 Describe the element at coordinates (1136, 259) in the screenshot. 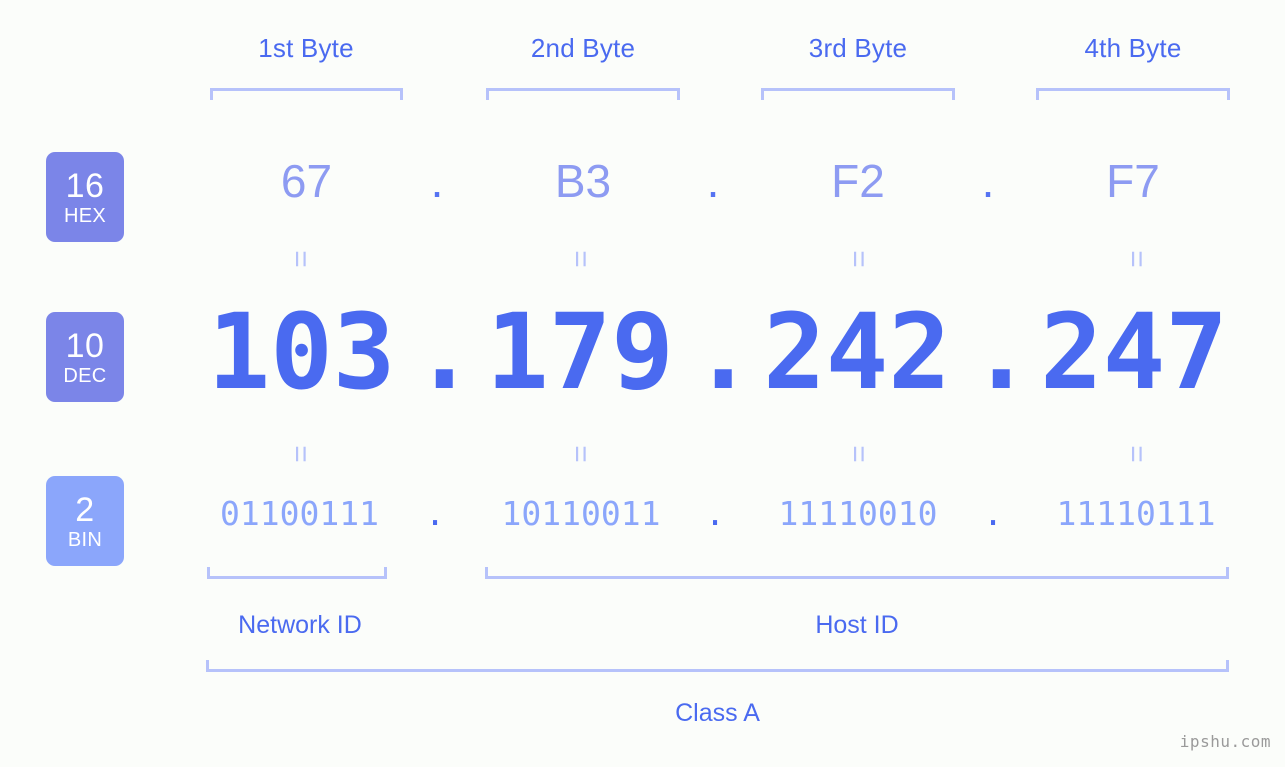

I see `equals-mark-hex-dec-4: =` at that location.